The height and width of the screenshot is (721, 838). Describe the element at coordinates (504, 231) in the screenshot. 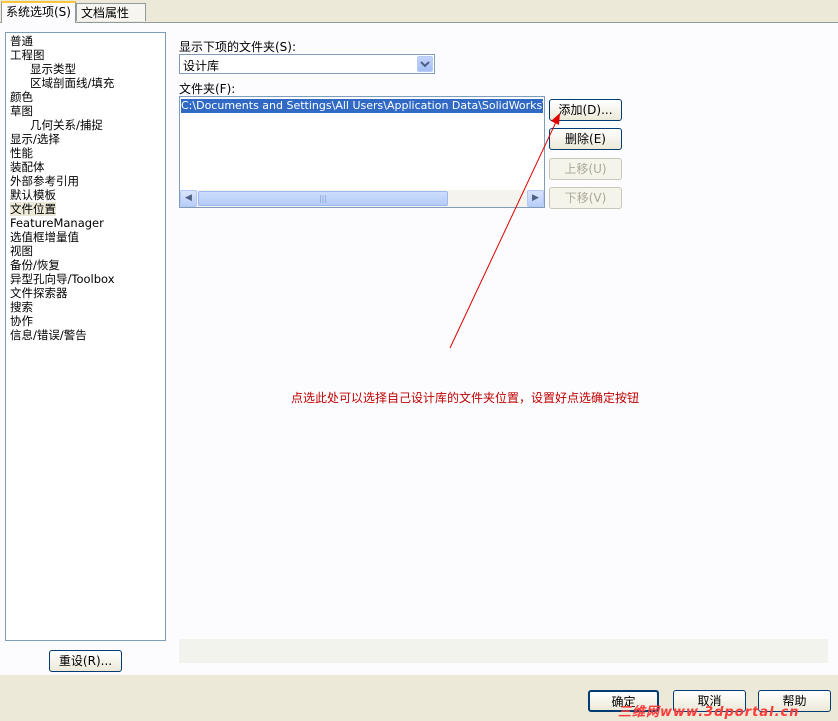

I see `annotation-arrow` at that location.